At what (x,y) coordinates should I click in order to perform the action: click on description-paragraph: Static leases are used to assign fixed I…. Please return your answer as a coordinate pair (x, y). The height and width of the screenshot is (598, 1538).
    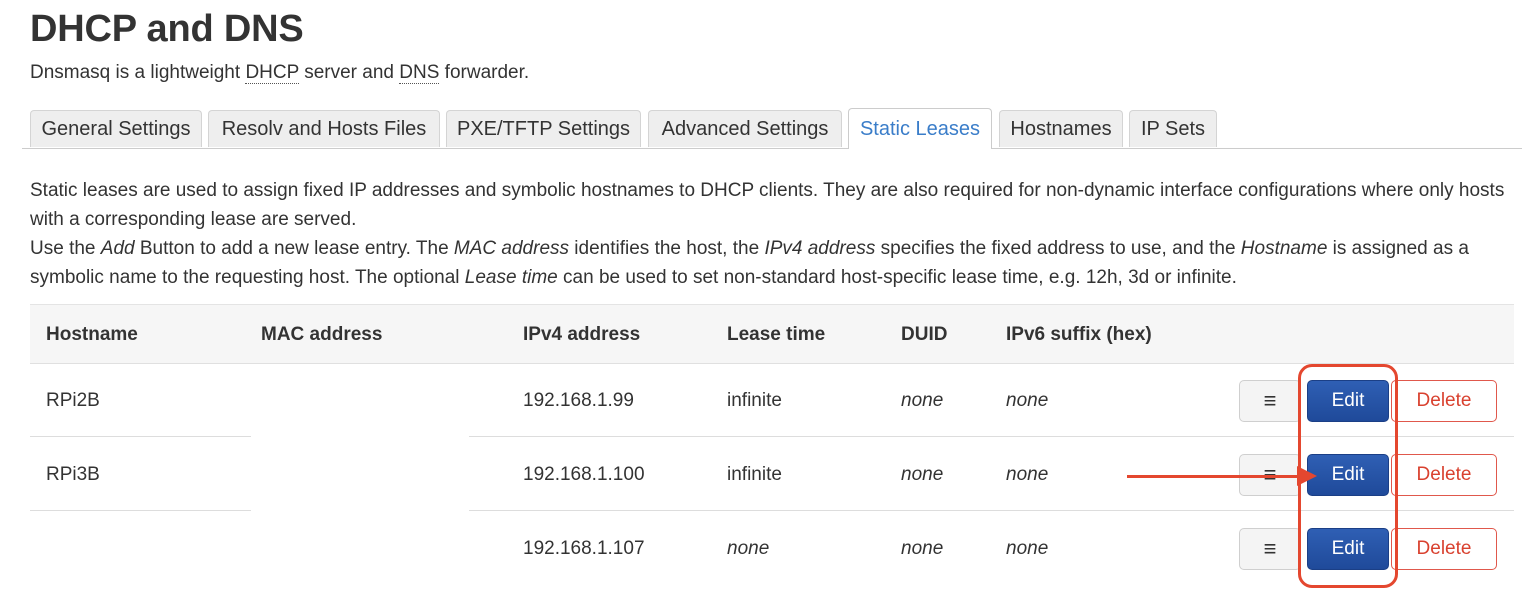
    Looking at the image, I should click on (767, 205).